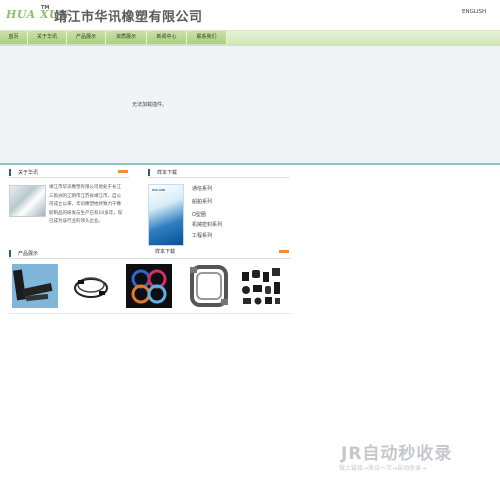 This screenshot has width=500, height=500. Describe the element at coordinates (284, 251) in the screenshot. I see `products-more-button` at that location.